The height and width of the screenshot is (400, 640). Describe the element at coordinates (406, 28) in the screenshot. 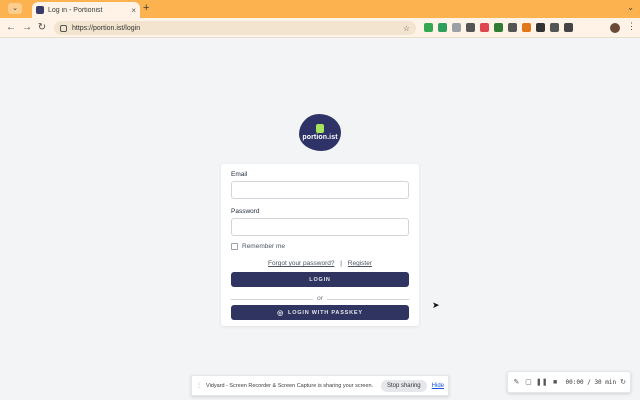

I see `bookmark-star-icon: ☆` at that location.